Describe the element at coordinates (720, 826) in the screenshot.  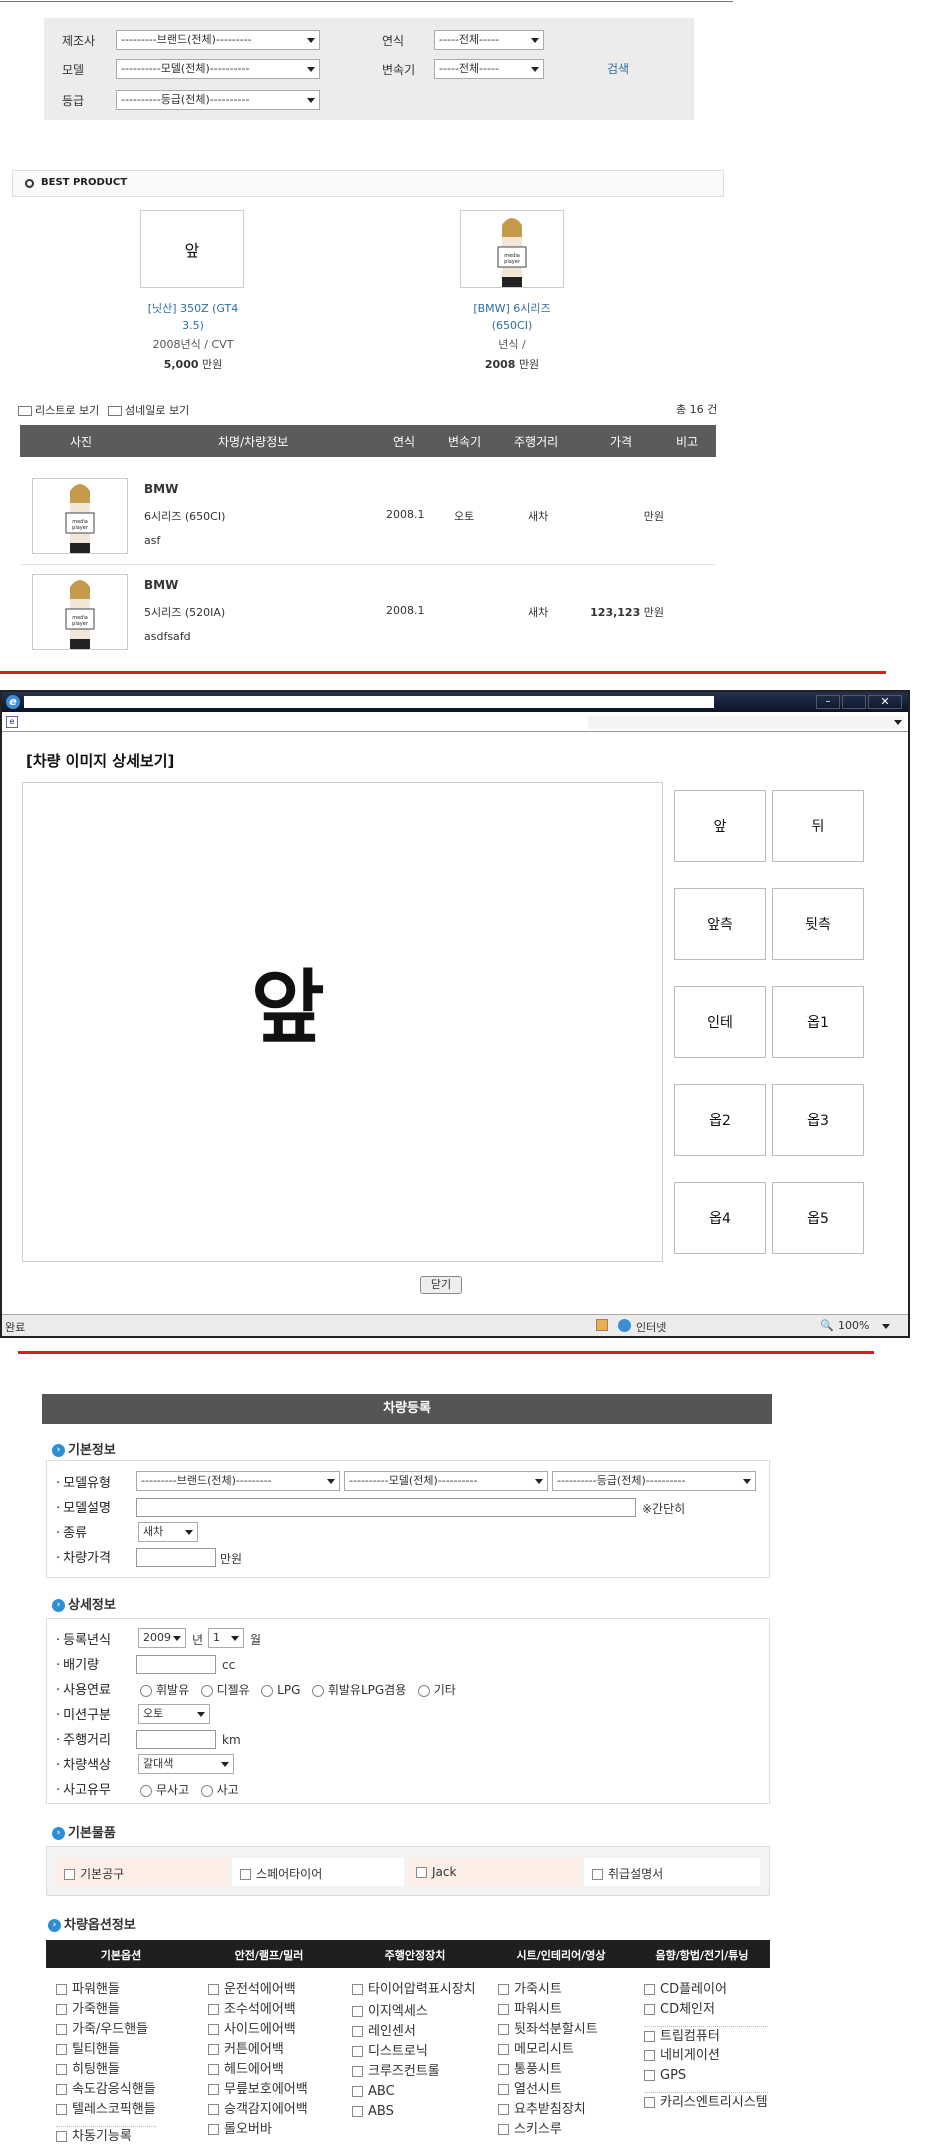
I see `tile-front: 앞` at that location.